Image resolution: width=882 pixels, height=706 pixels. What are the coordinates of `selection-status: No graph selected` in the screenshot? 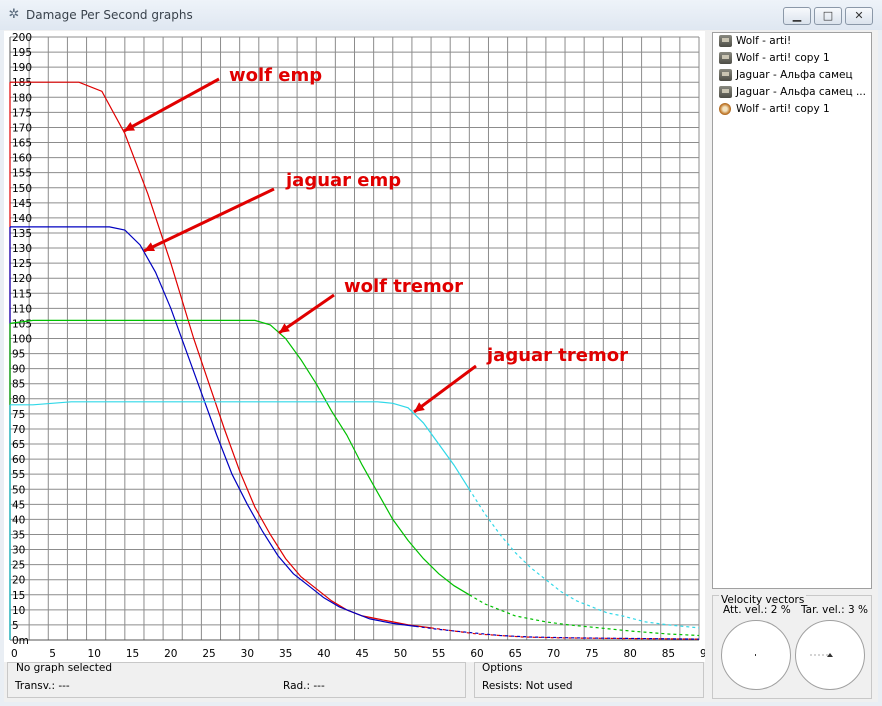 It's located at (64, 668).